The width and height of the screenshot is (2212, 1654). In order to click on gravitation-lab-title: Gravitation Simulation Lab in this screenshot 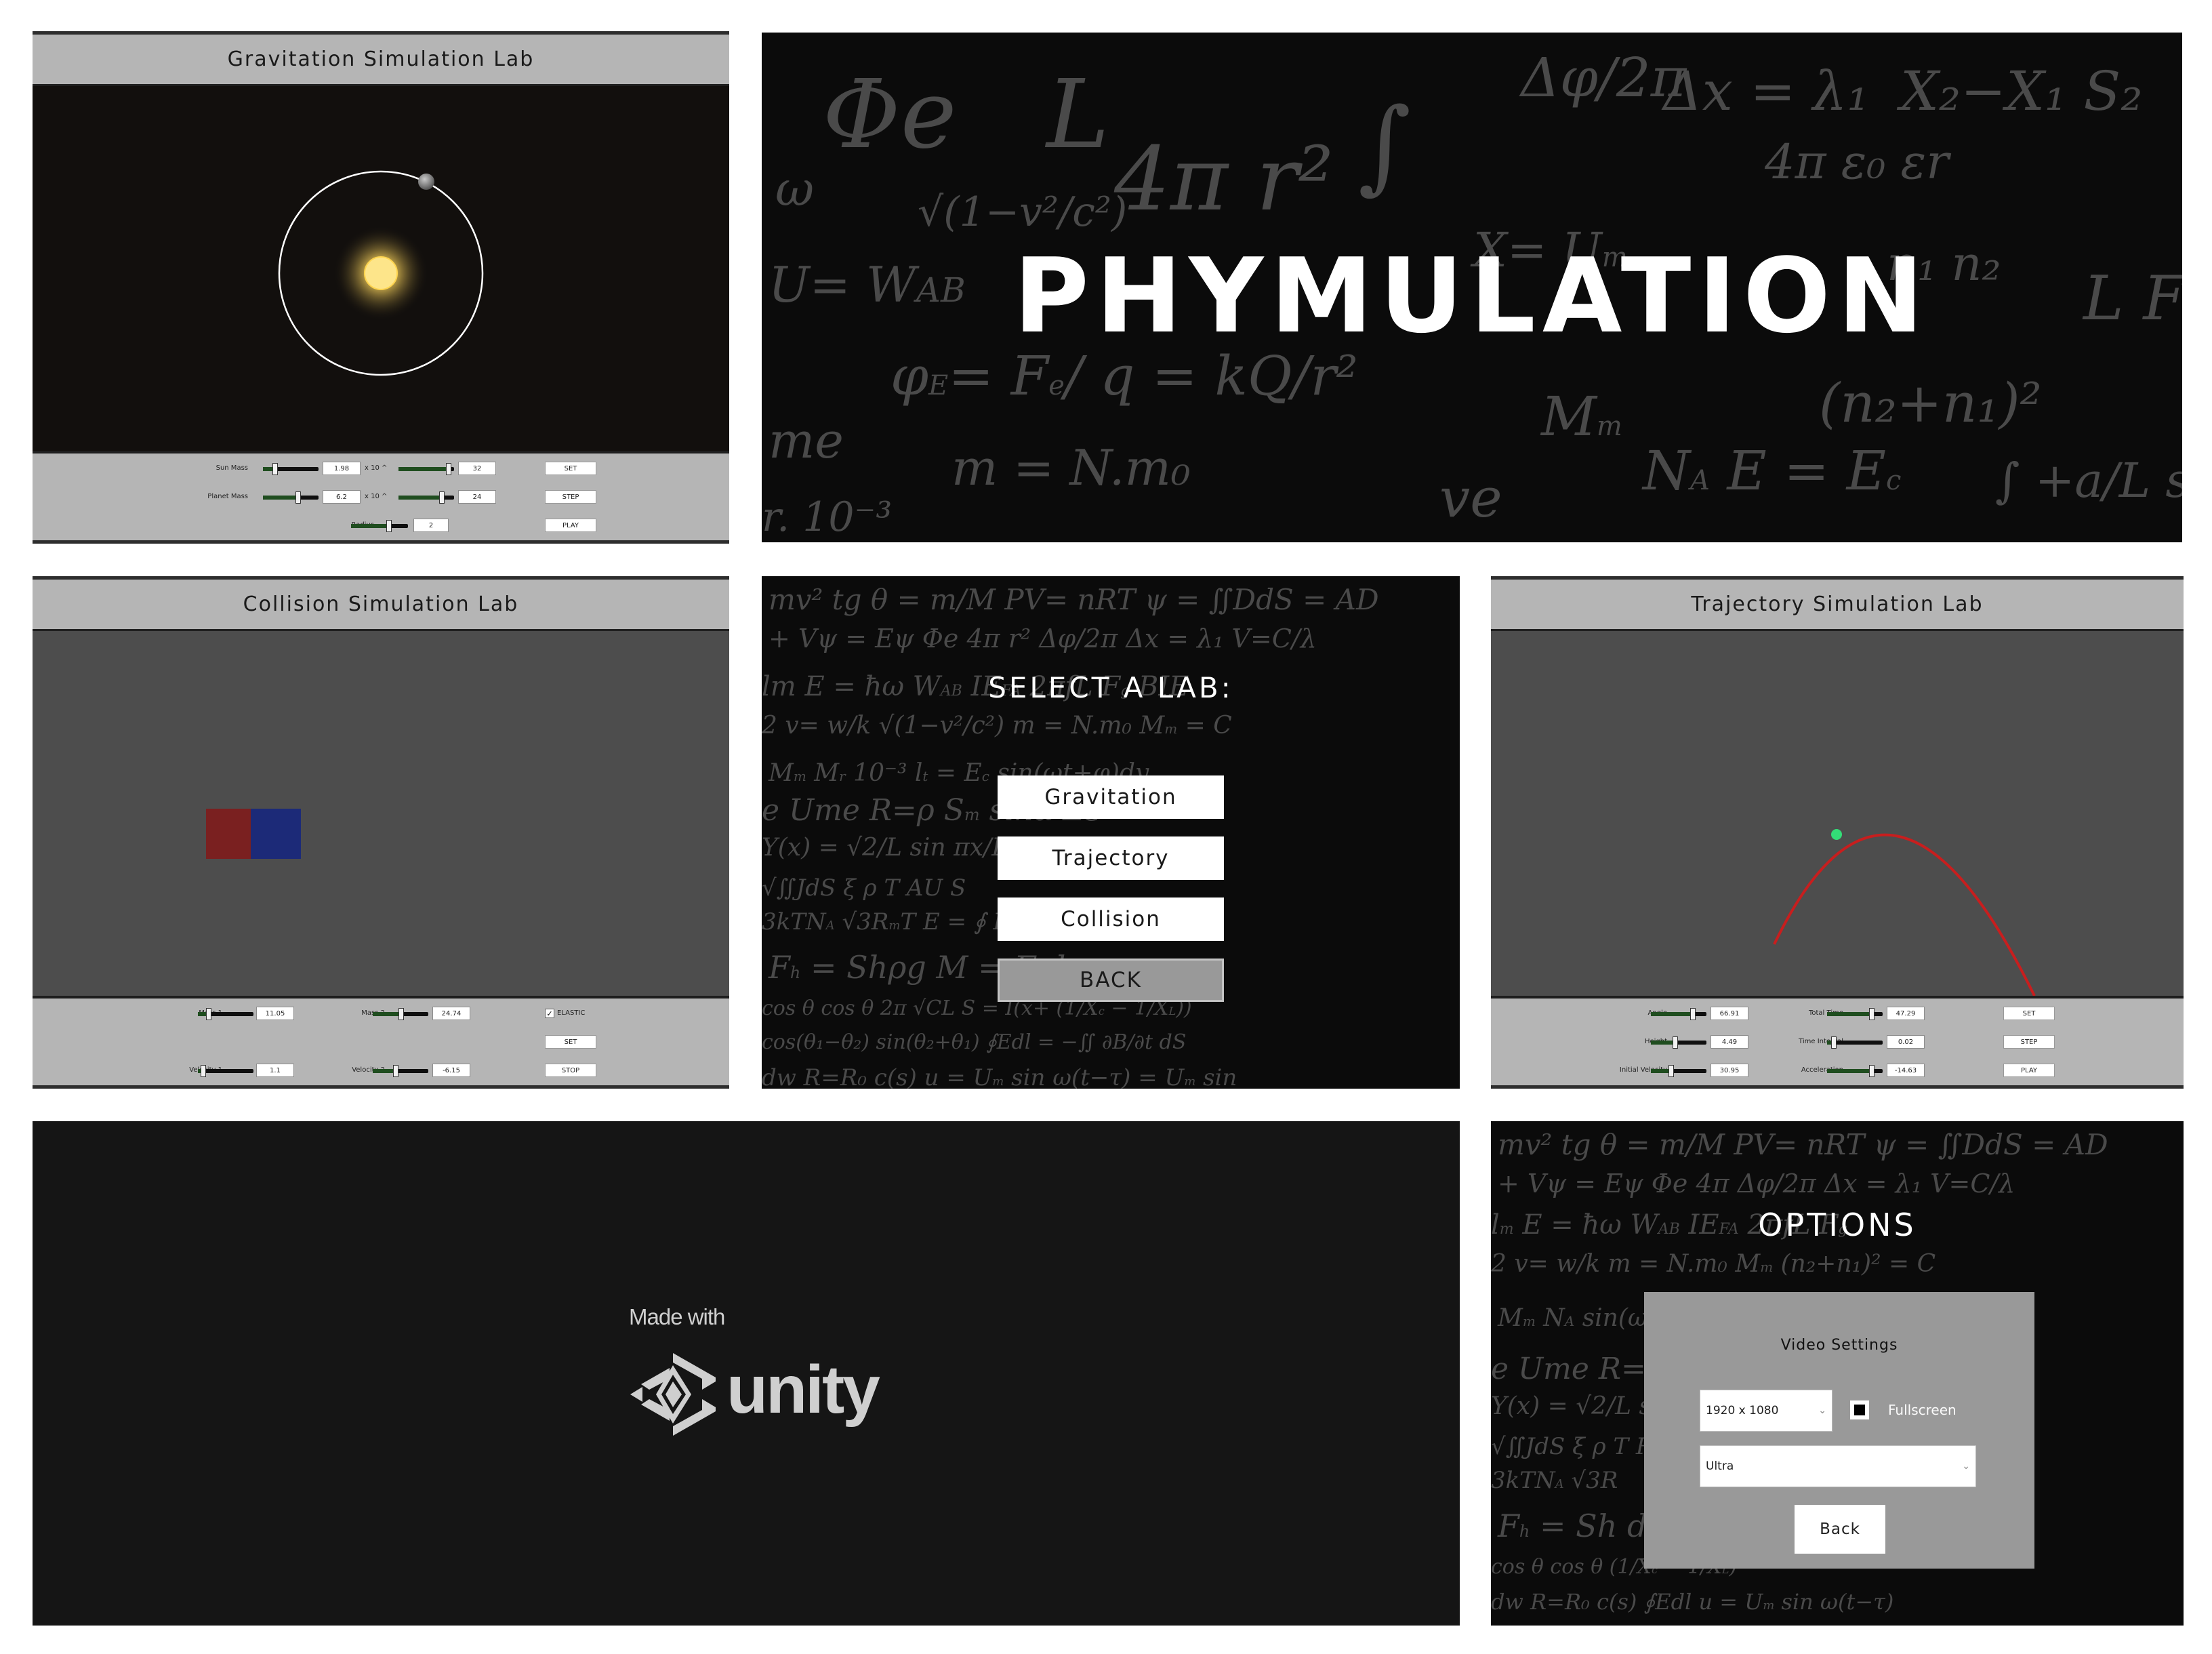, I will do `click(381, 60)`.